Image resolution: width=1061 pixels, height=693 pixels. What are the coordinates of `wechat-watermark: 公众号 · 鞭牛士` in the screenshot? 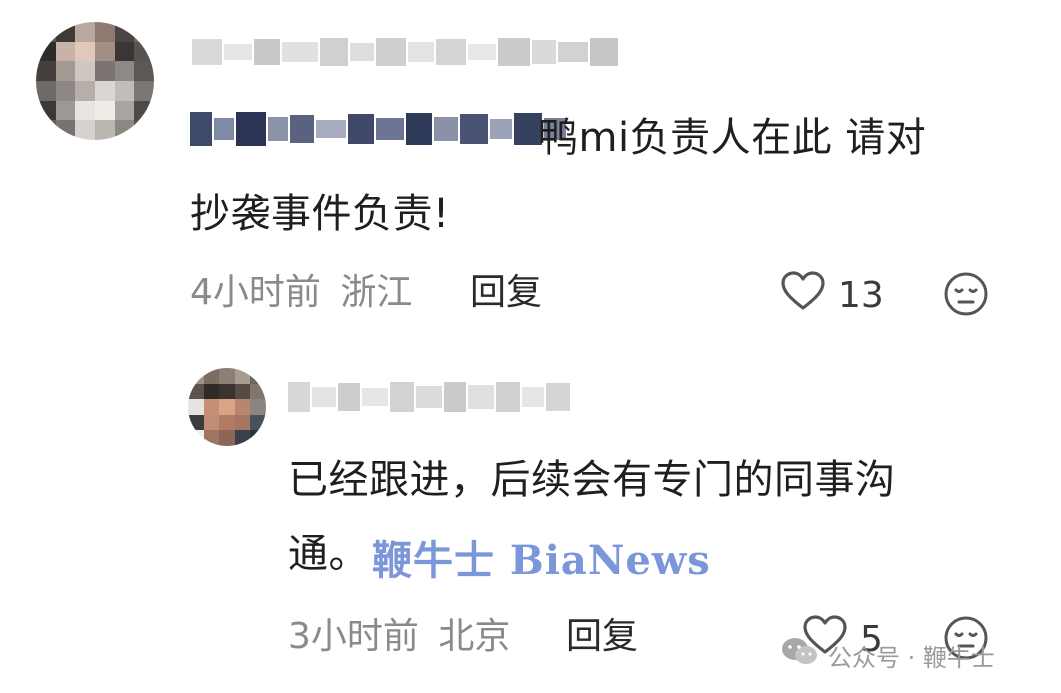 It's located at (887, 655).